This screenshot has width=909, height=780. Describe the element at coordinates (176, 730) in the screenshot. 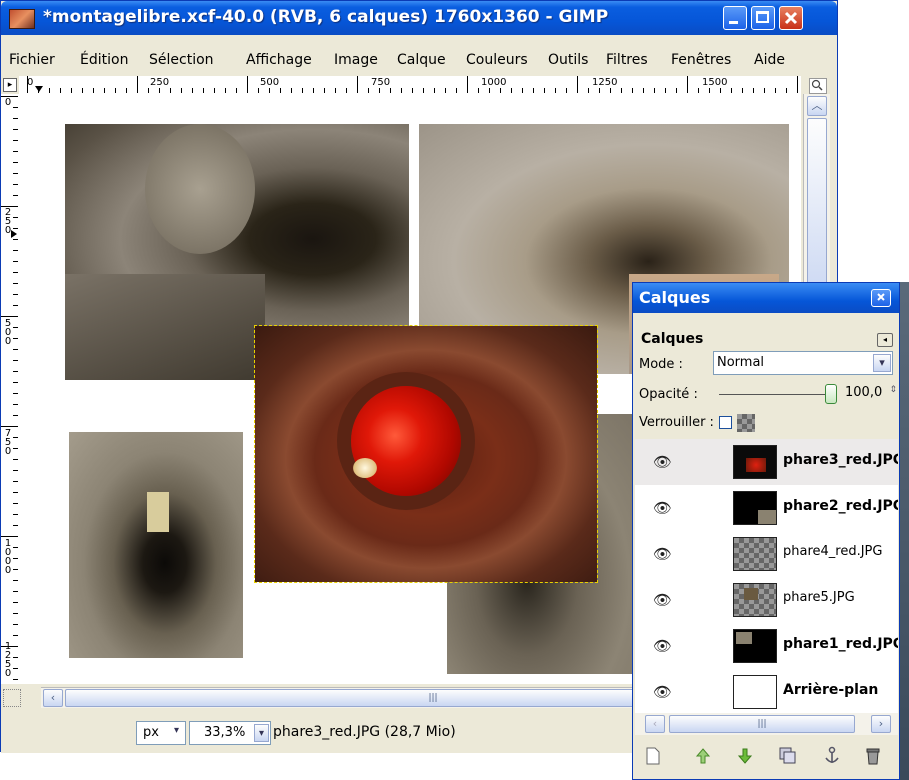

I see `chevron-down-icon: ▾` at that location.